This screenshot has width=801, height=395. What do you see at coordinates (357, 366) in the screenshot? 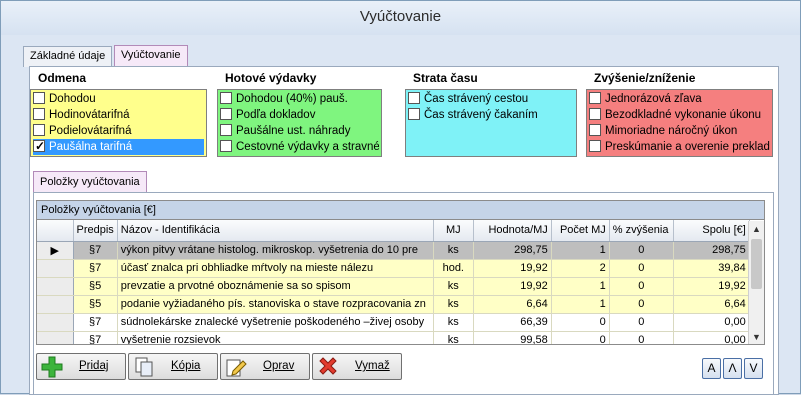
I see `delete-button: Vymaž` at bounding box center [357, 366].